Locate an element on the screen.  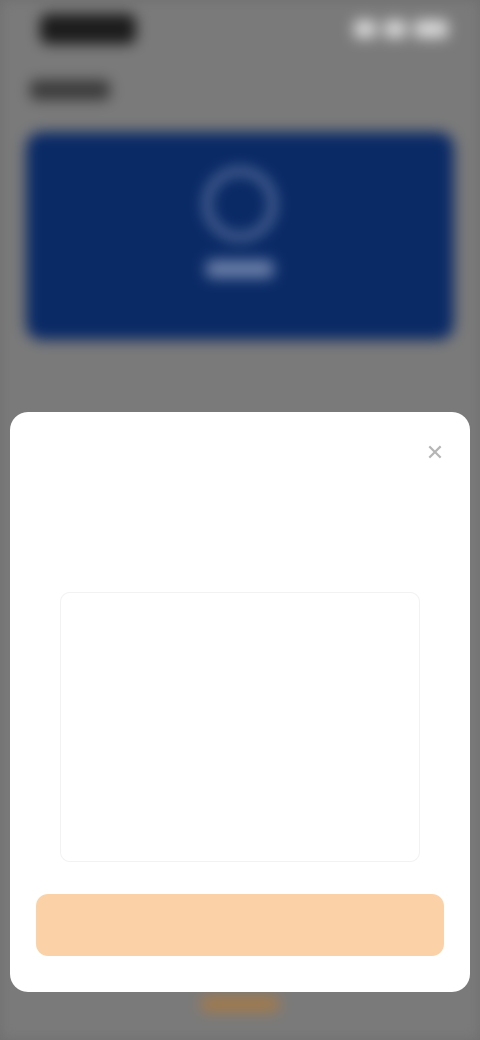
section-label is located at coordinates (240, 507).